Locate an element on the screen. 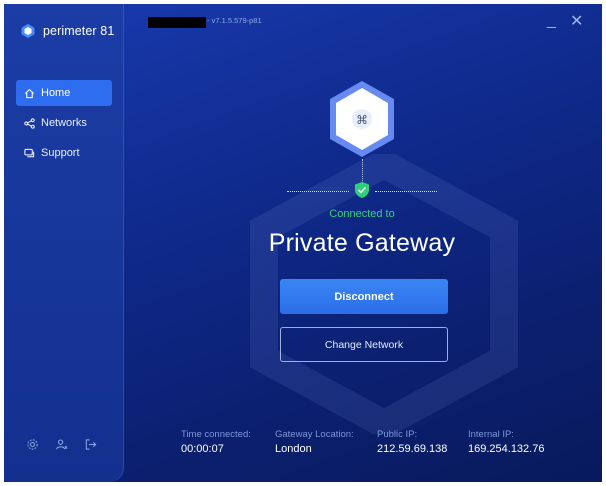 This screenshot has height=486, width=606. connection-line-right is located at coordinates (406, 191).